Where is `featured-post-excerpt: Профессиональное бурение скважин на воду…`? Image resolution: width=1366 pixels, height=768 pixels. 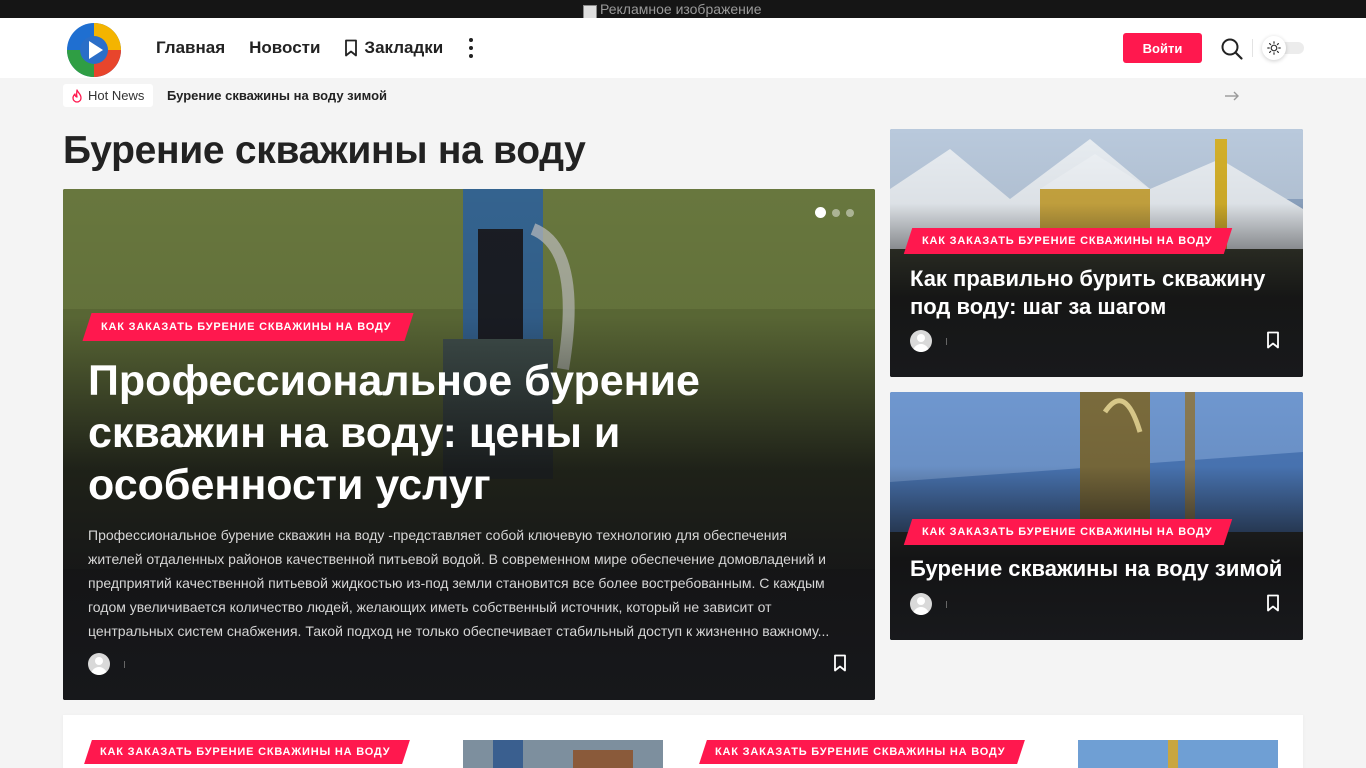 featured-post-excerpt: Профессиональное бурение скважин на воду… is located at coordinates (459, 583).